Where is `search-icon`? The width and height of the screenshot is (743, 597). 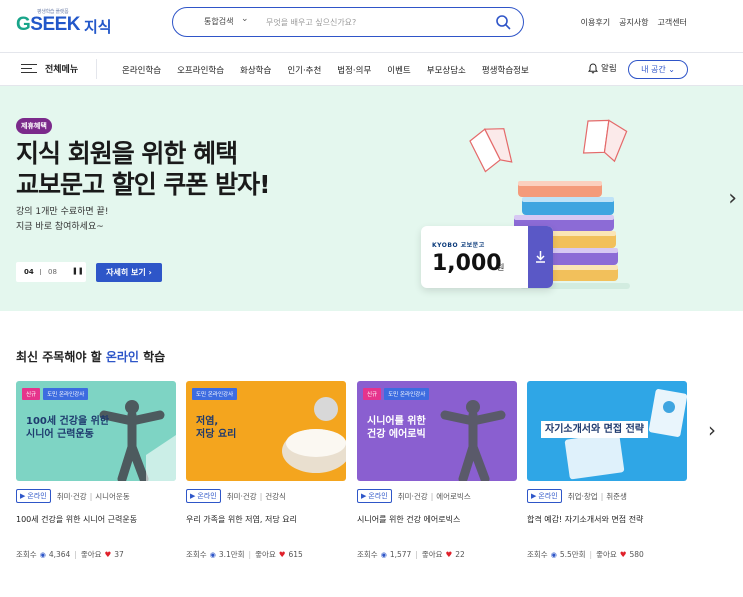 search-icon is located at coordinates (503, 22).